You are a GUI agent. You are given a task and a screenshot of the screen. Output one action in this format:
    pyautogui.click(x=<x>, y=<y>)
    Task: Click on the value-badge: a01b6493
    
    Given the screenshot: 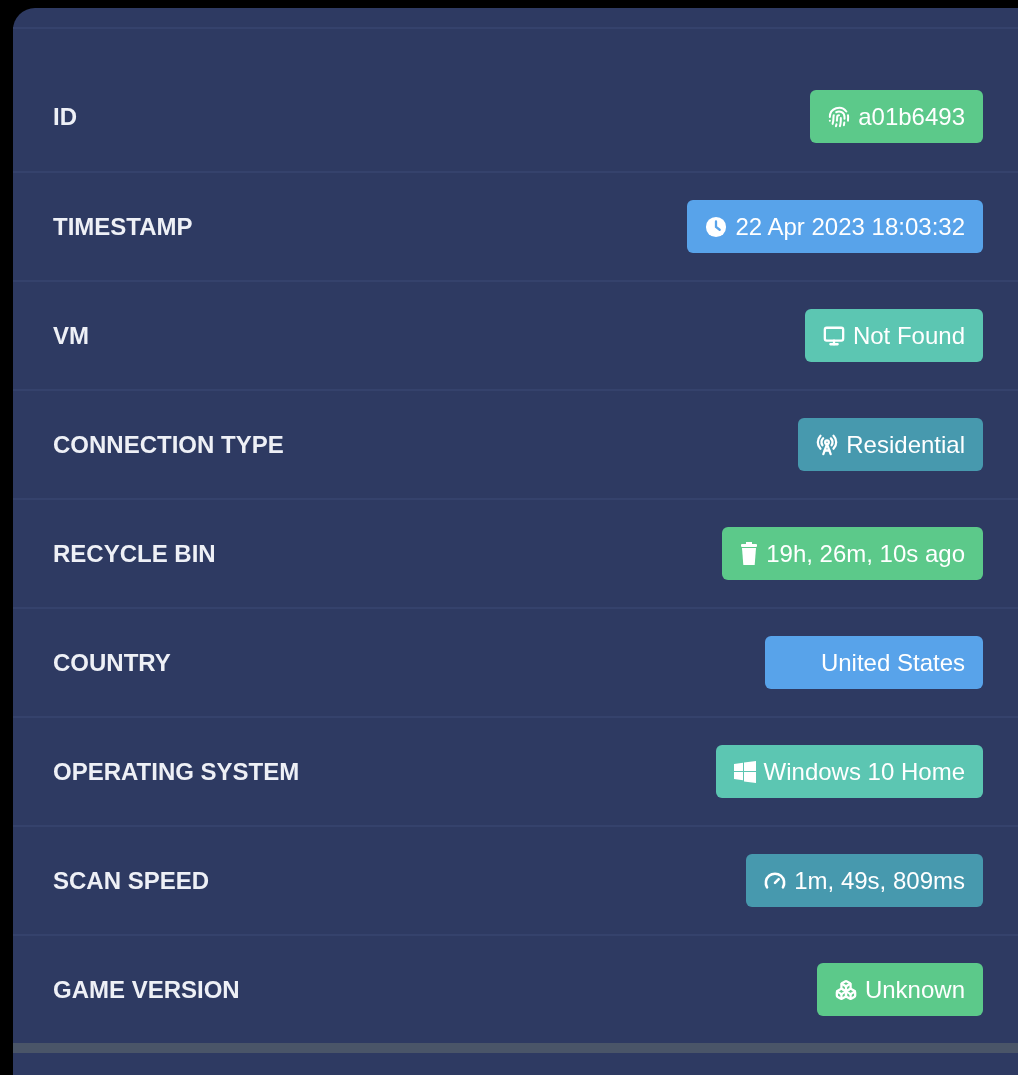 What is the action you would take?
    pyautogui.click(x=896, y=116)
    